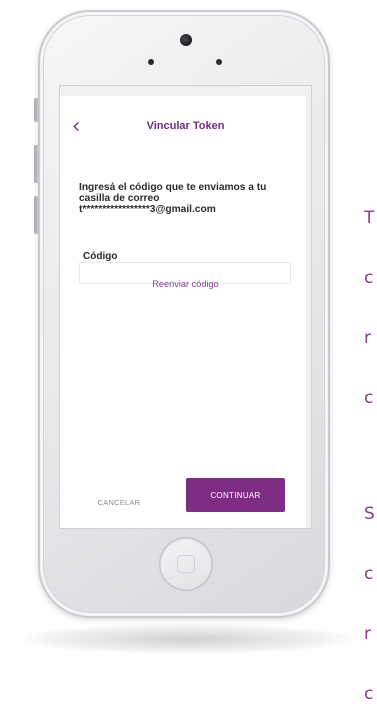 Image resolution: width=377 pixels, height=724 pixels. Describe the element at coordinates (219, 62) in the screenshot. I see `sensor-dot-right` at that location.